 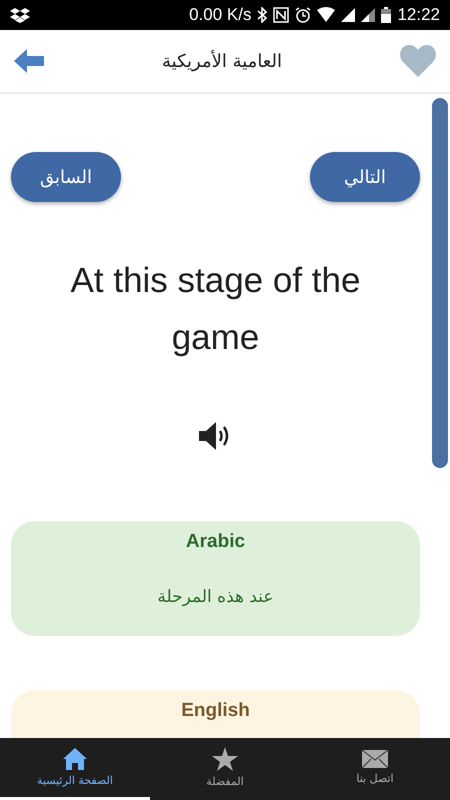 I want to click on tab: الصفحة الرئيسية, so click(x=75, y=769).